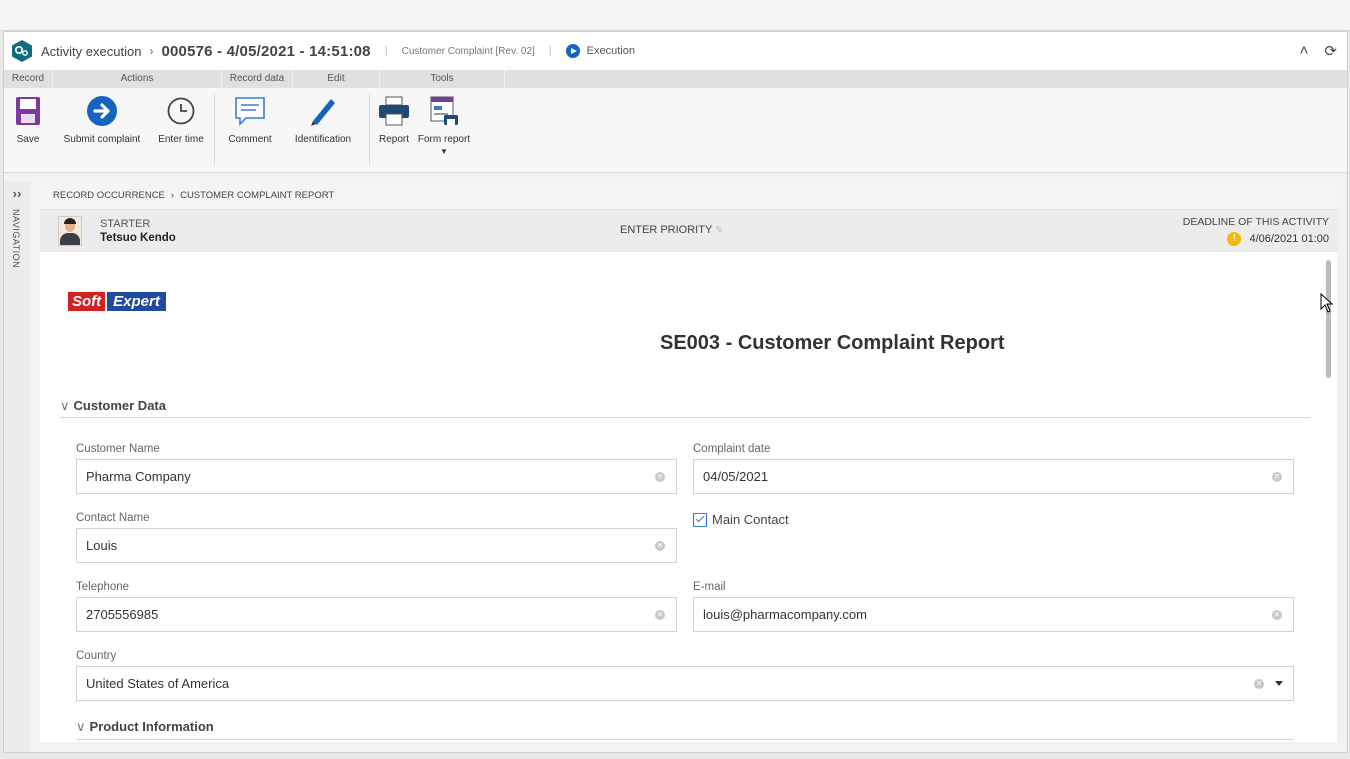 This screenshot has width=1350, height=759. Describe the element at coordinates (1279, 683) in the screenshot. I see `dropdown-caret-icon` at that location.